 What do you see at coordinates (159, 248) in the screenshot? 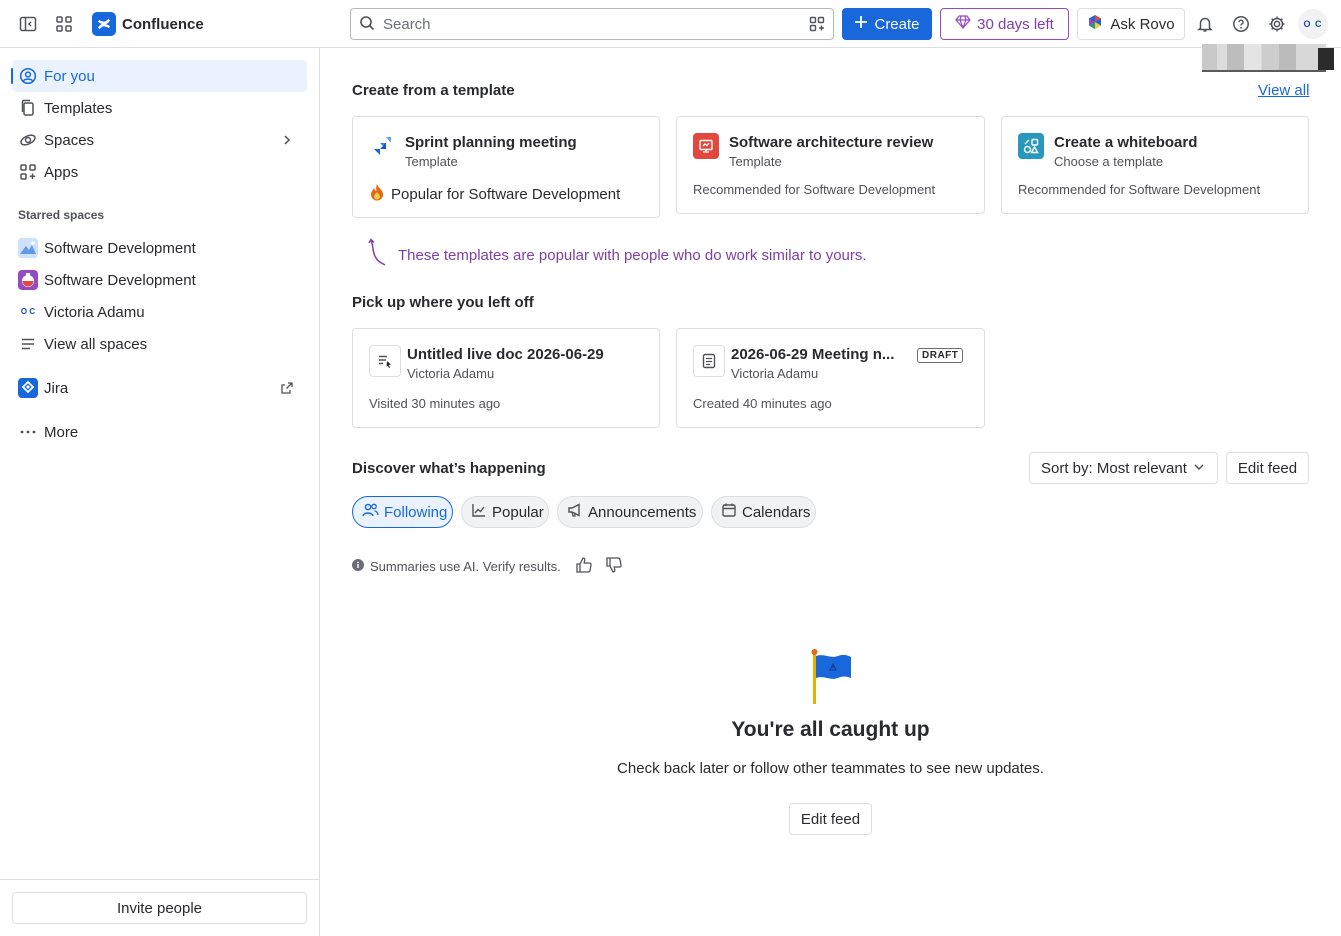
I see `starred-space-software-development: Software Development` at bounding box center [159, 248].